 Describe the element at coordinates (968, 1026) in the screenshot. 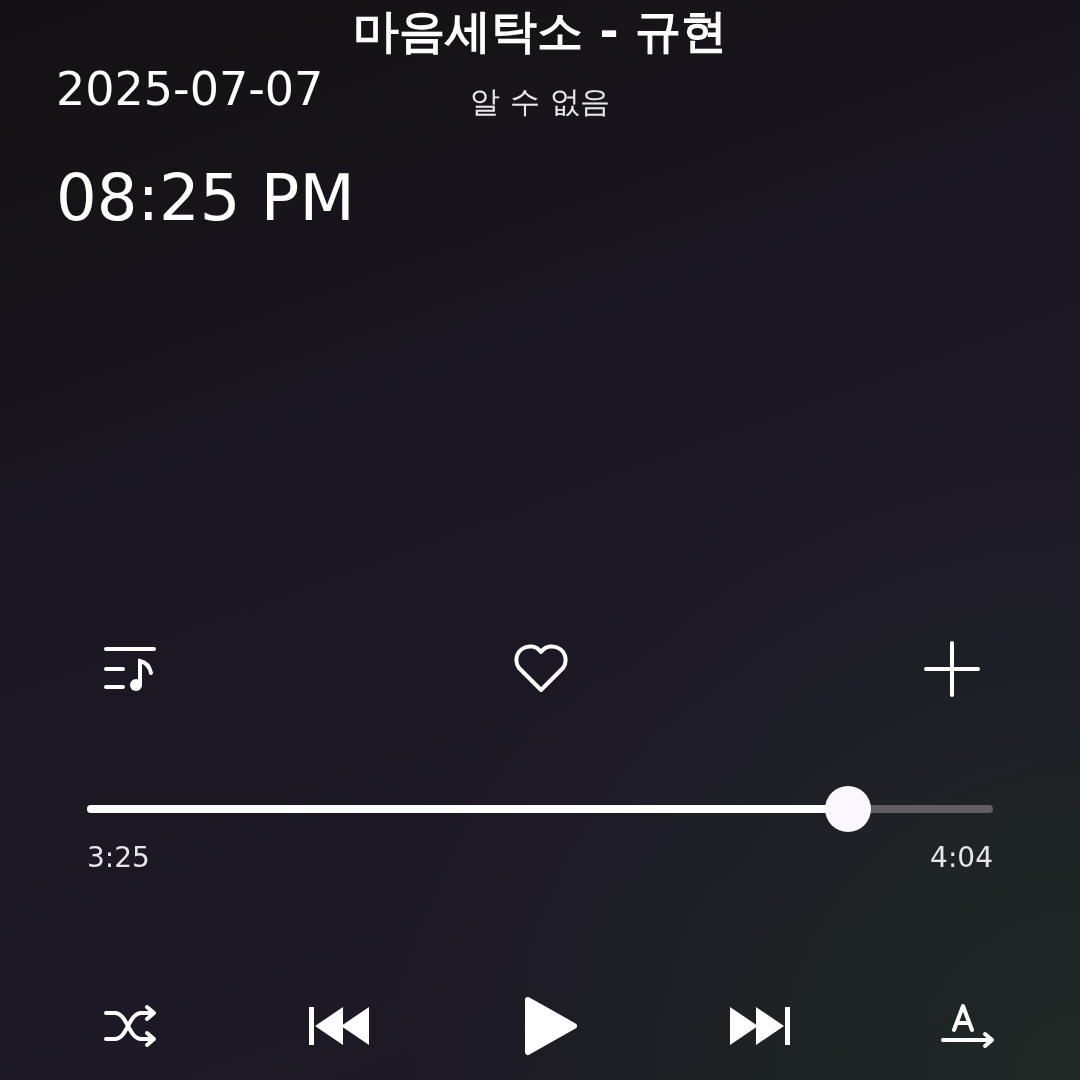

I see `text-arrow-icon` at that location.